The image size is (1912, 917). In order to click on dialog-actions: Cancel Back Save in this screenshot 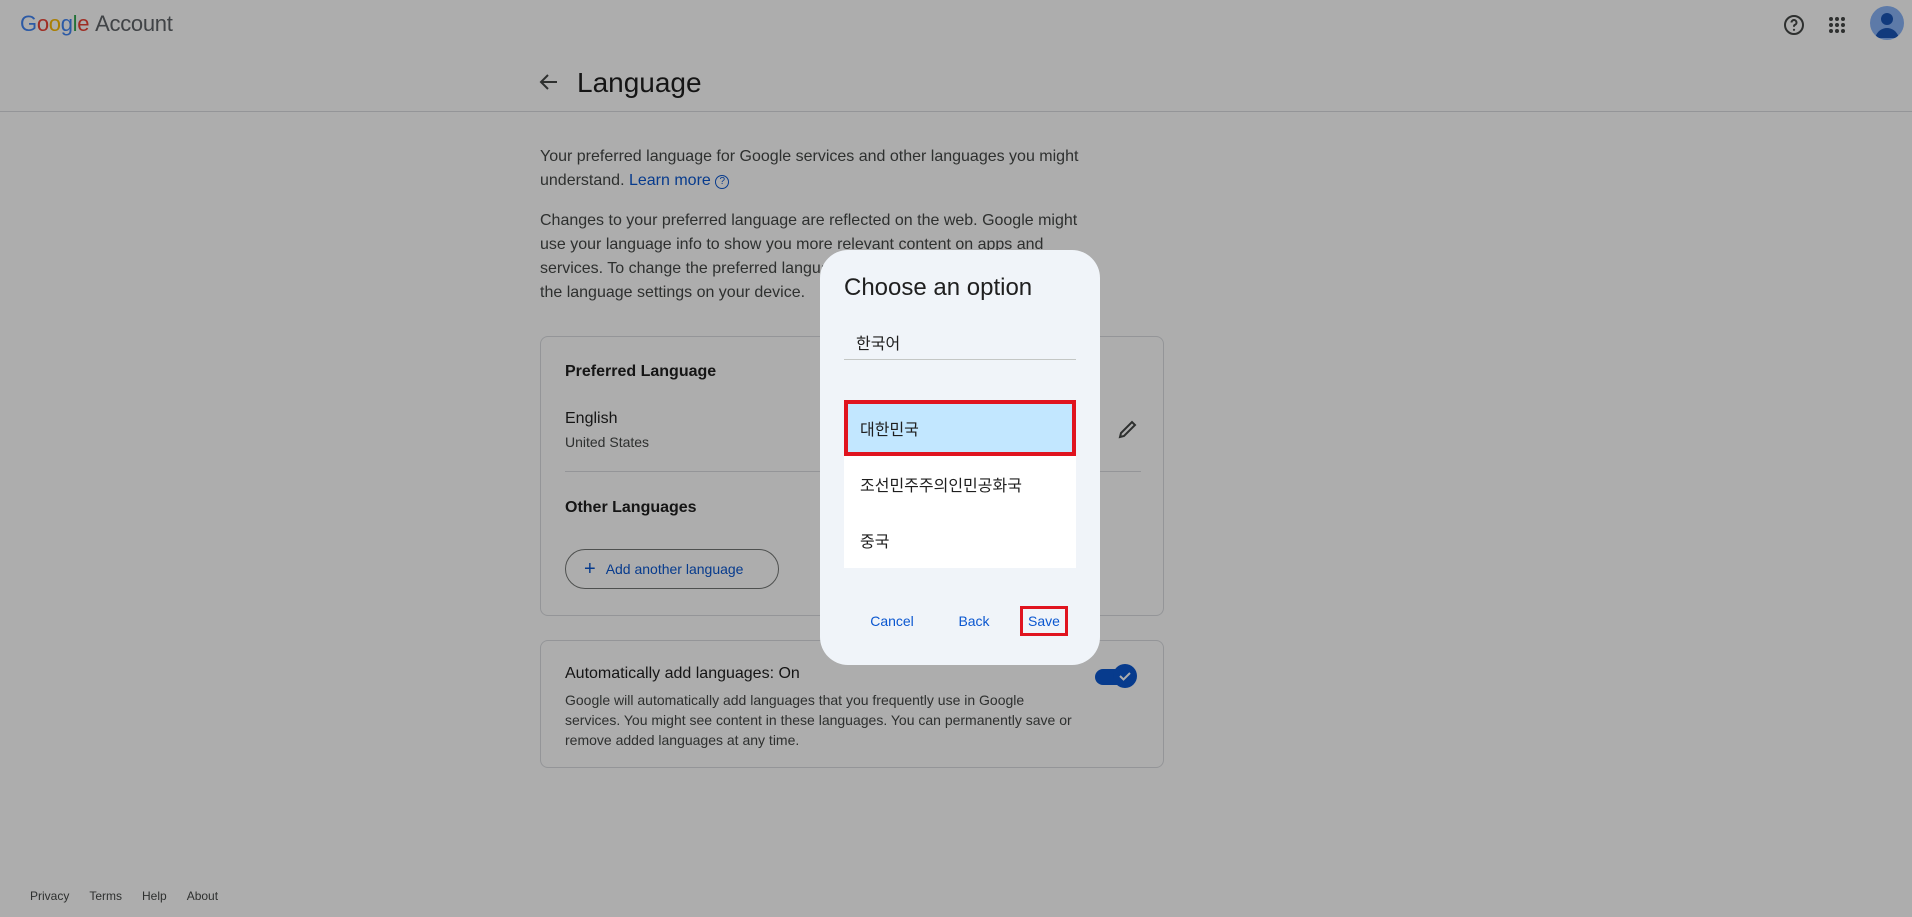, I will do `click(960, 621)`.